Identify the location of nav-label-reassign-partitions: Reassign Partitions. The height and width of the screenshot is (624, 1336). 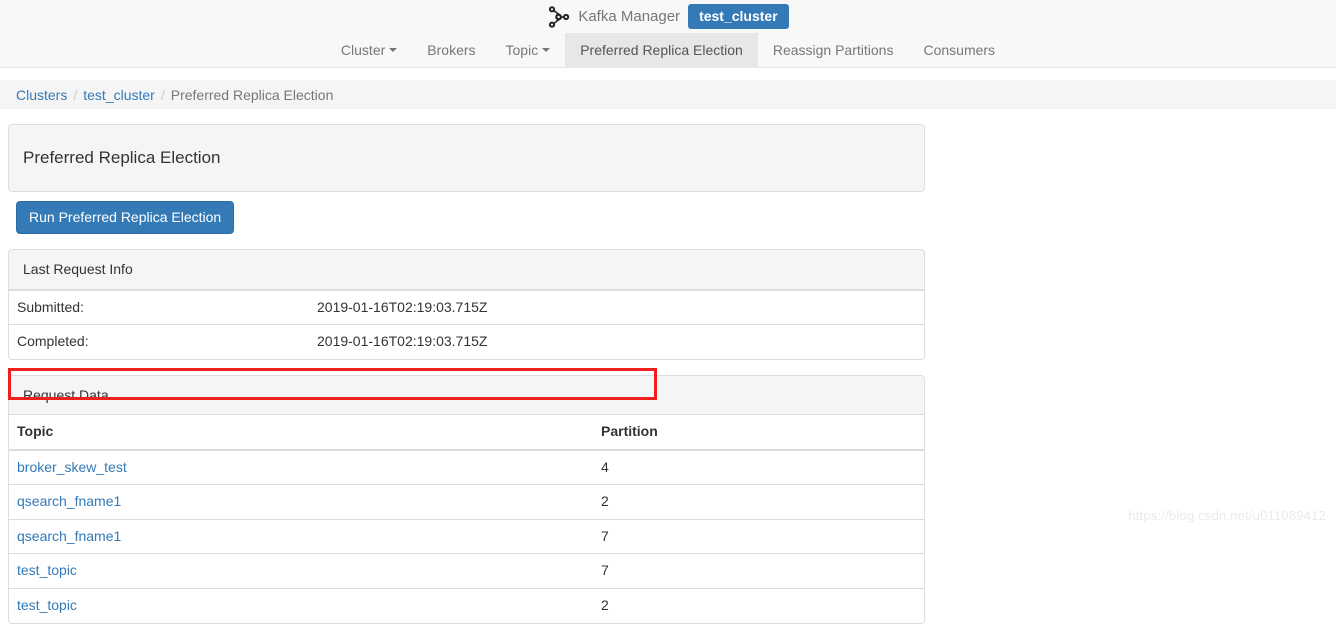
(833, 50).